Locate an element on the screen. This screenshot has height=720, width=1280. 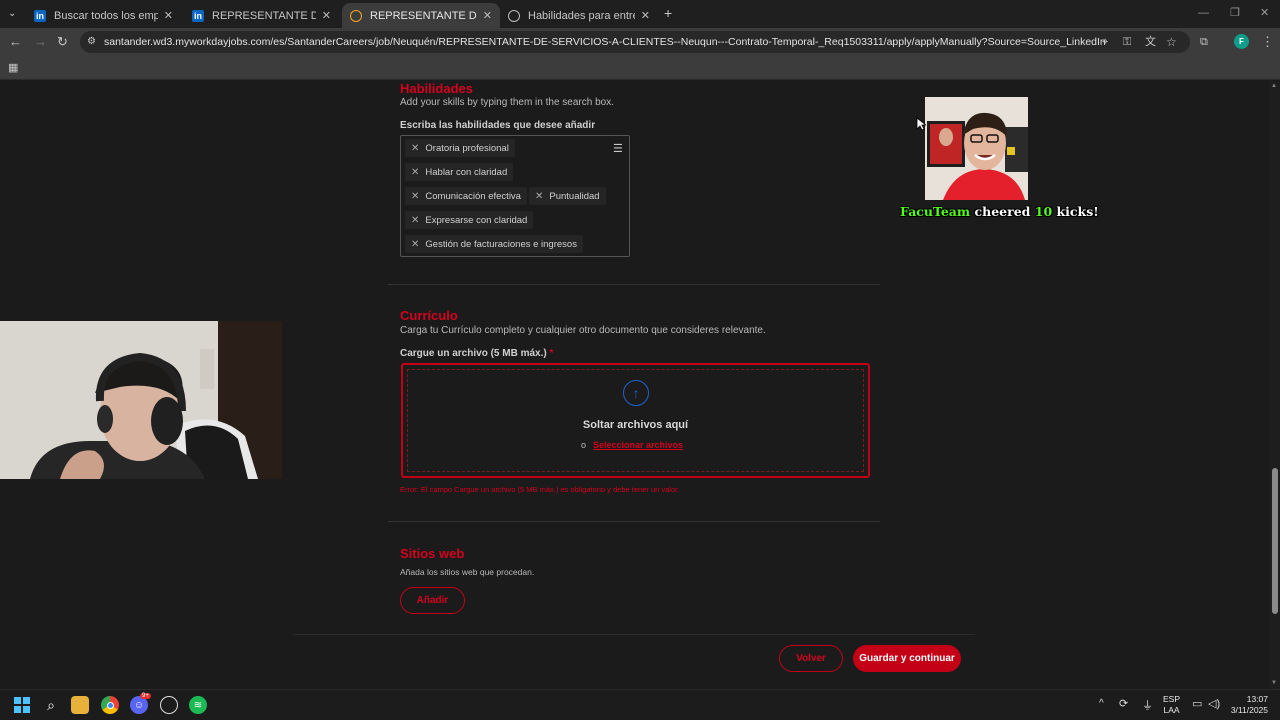
tray-chevron-icon: ^ is located at coordinates (1101, 703).